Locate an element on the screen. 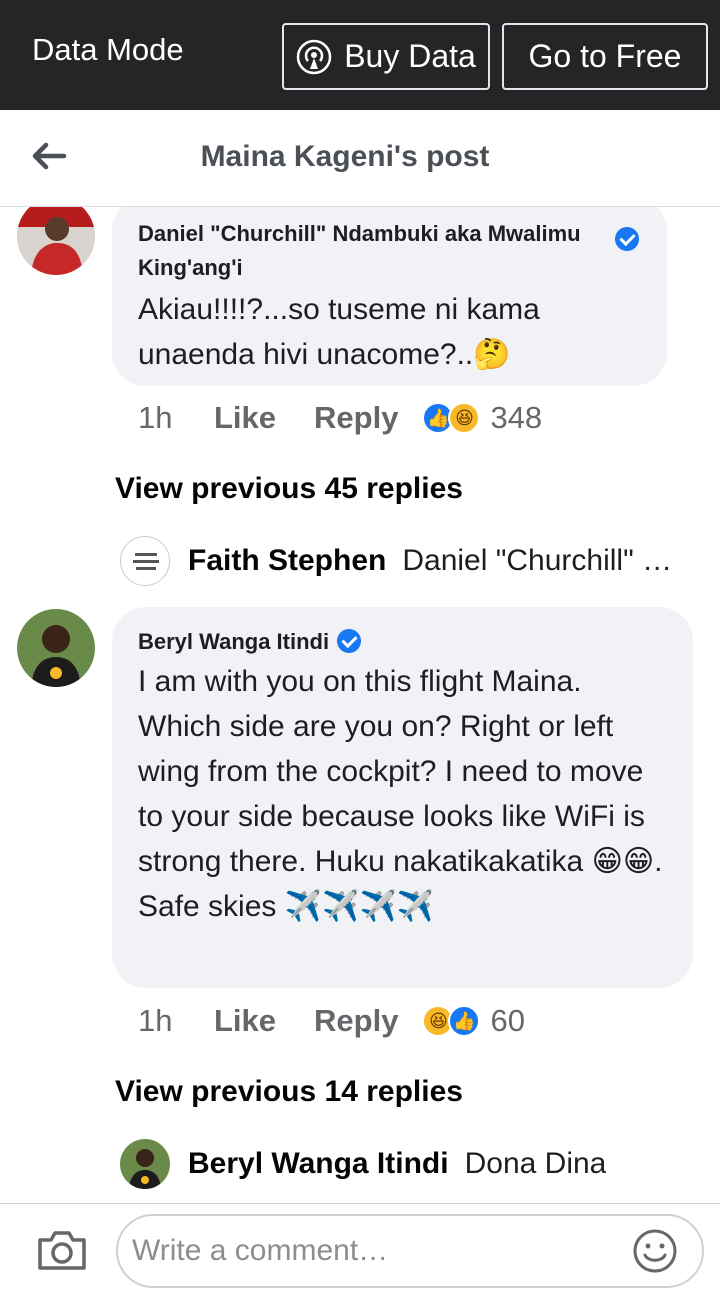 This screenshot has height=1291, width=720. avatar-faith is located at coordinates (145, 561).